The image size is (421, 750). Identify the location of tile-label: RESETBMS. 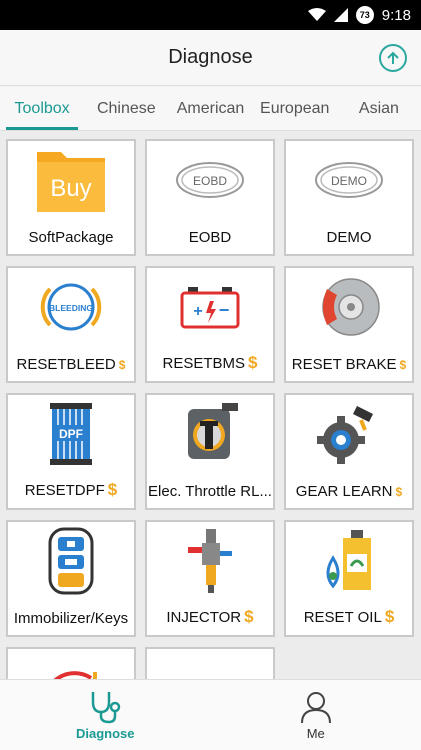
(204, 363).